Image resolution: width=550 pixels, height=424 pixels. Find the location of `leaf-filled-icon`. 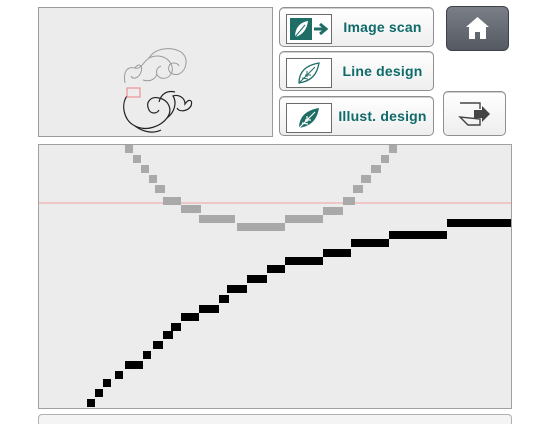

leaf-filled-icon is located at coordinates (309, 118).